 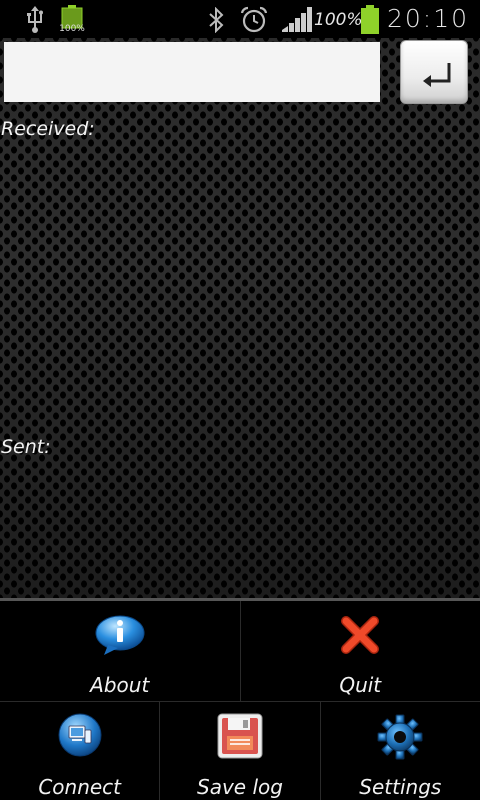 What do you see at coordinates (35, 19) in the screenshot?
I see `usb-icon` at bounding box center [35, 19].